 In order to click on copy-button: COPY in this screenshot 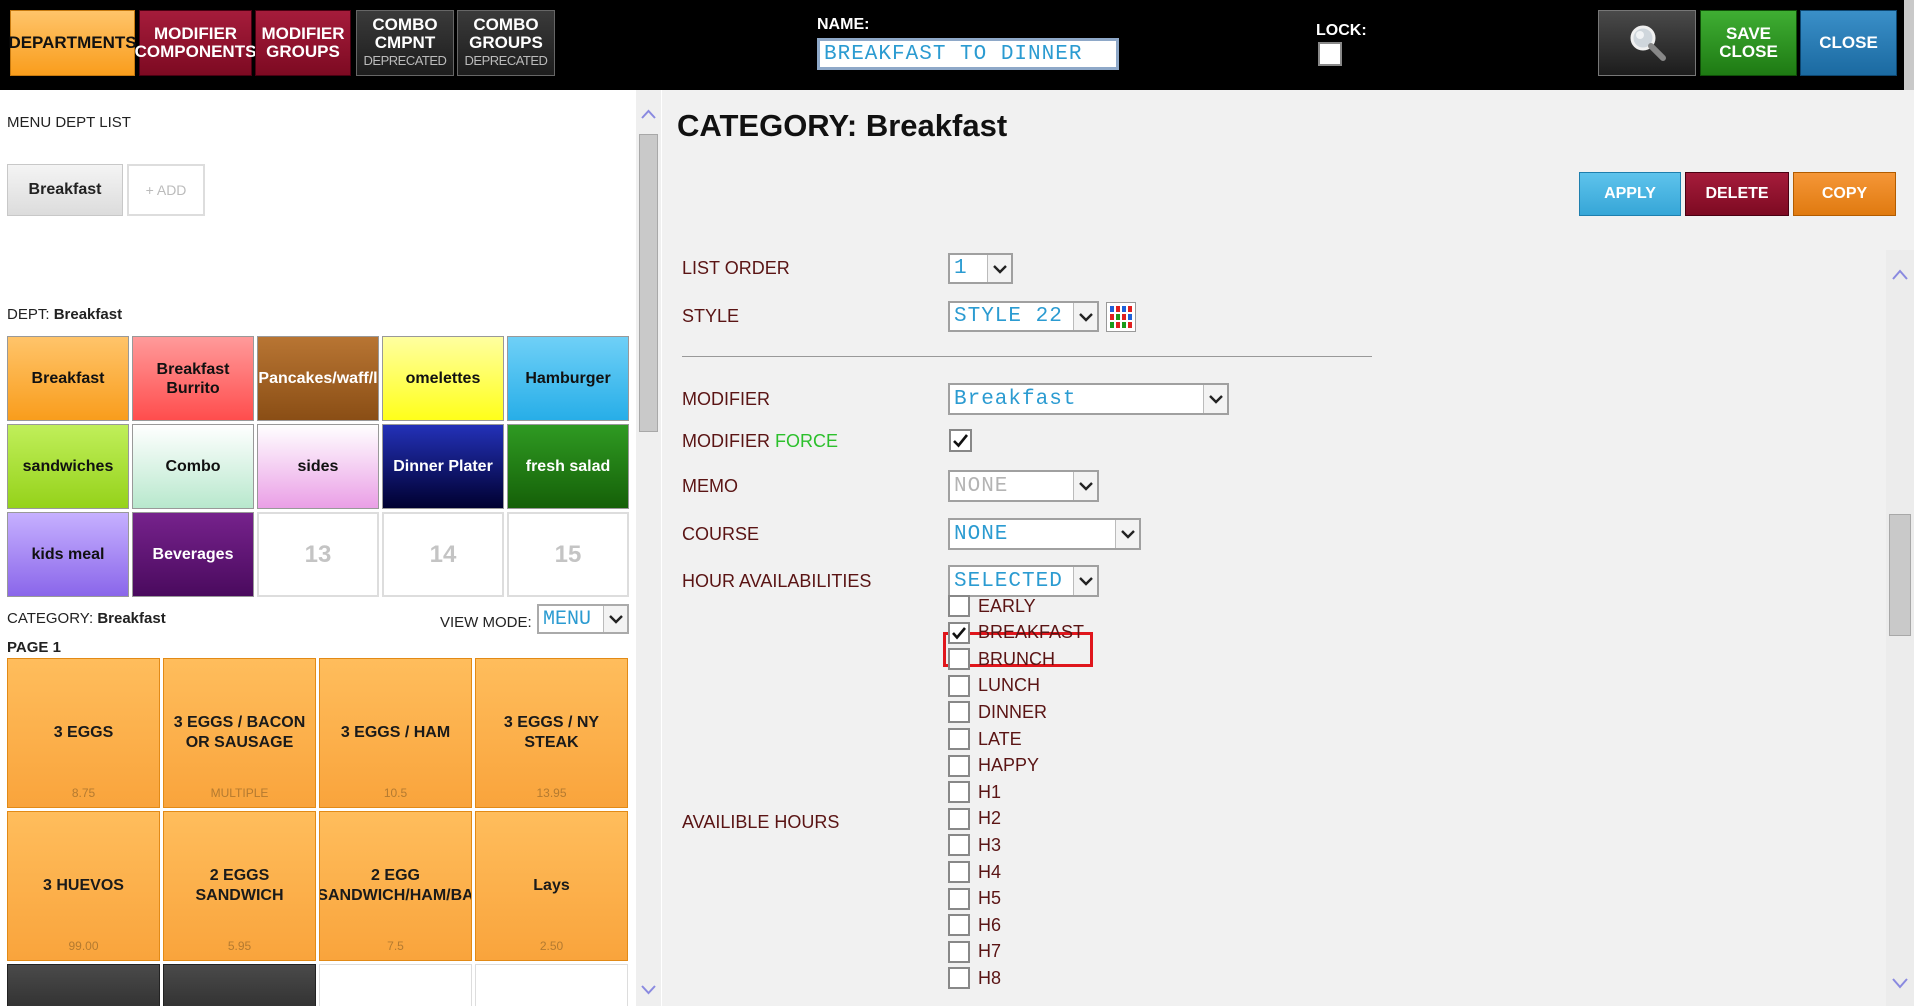, I will do `click(1844, 194)`.